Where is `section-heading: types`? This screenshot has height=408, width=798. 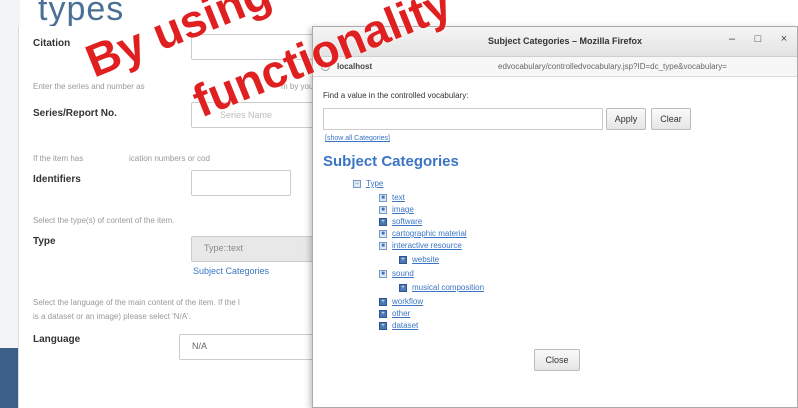 section-heading: types is located at coordinates (81, 14).